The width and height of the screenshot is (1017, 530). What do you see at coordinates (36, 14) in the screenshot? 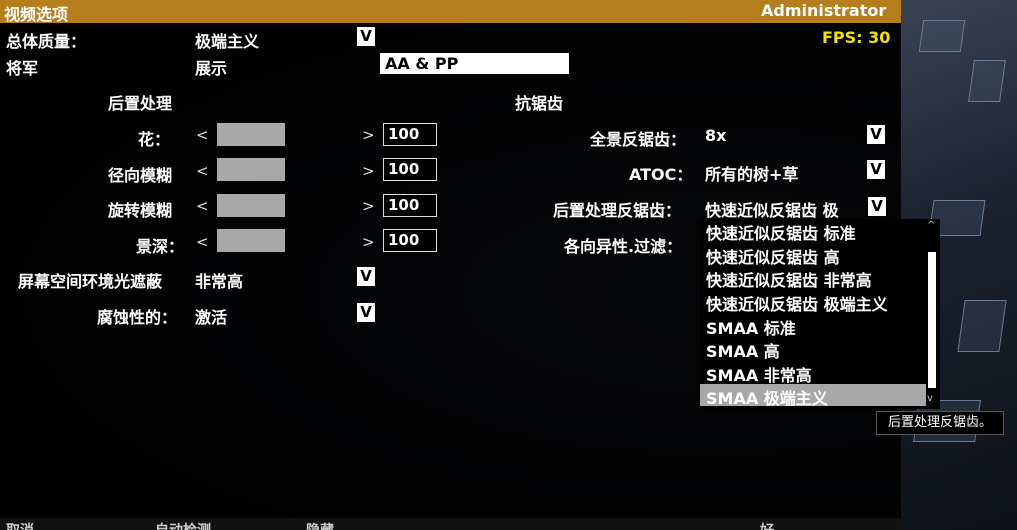
I see `window-title: 视频选项` at bounding box center [36, 14].